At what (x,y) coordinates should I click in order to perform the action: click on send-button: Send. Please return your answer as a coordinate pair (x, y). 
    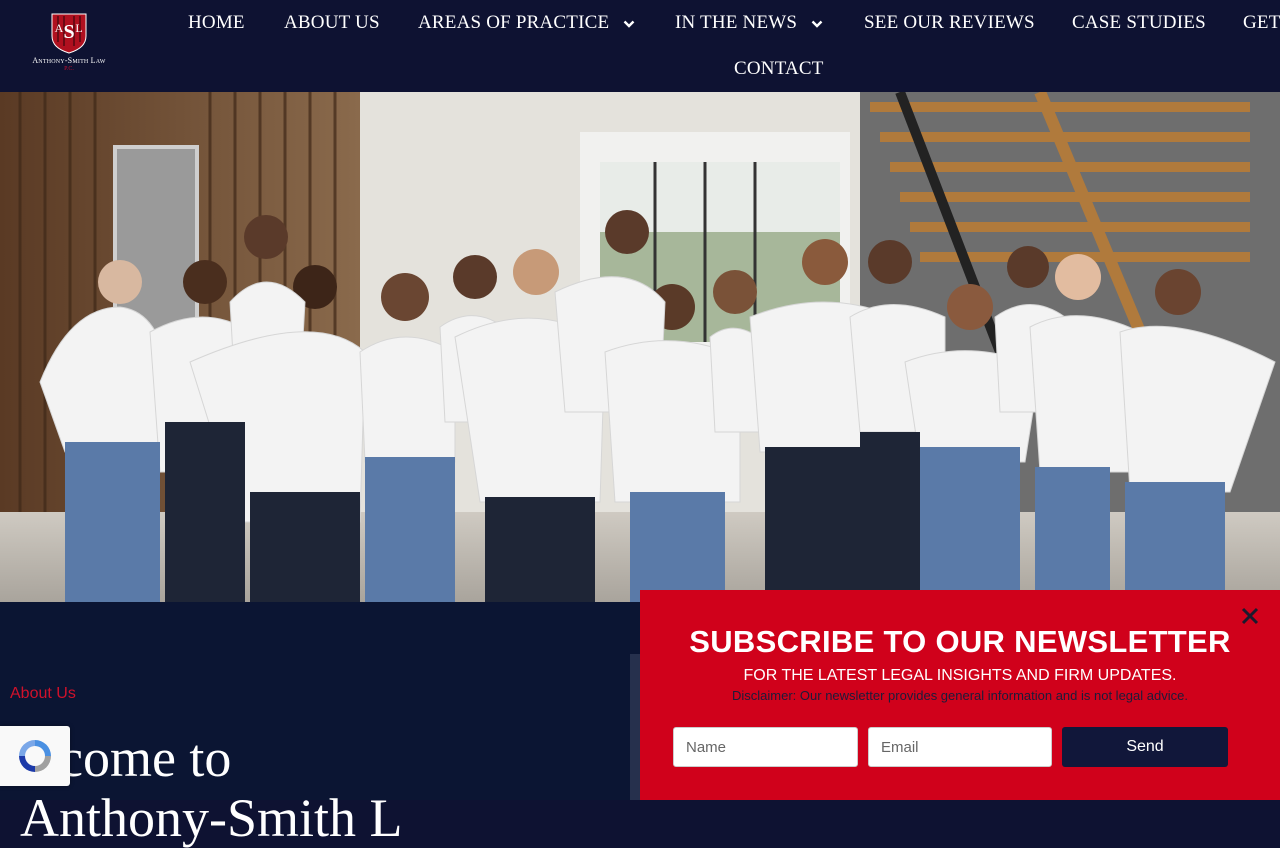
    Looking at the image, I should click on (1145, 747).